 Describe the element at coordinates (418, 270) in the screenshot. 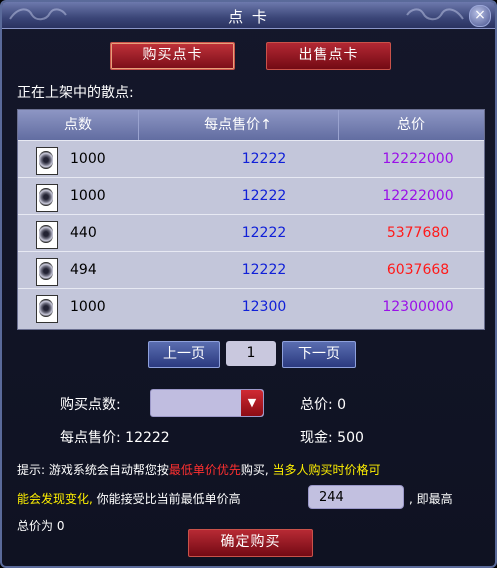

I see `row-total: 6037668` at that location.